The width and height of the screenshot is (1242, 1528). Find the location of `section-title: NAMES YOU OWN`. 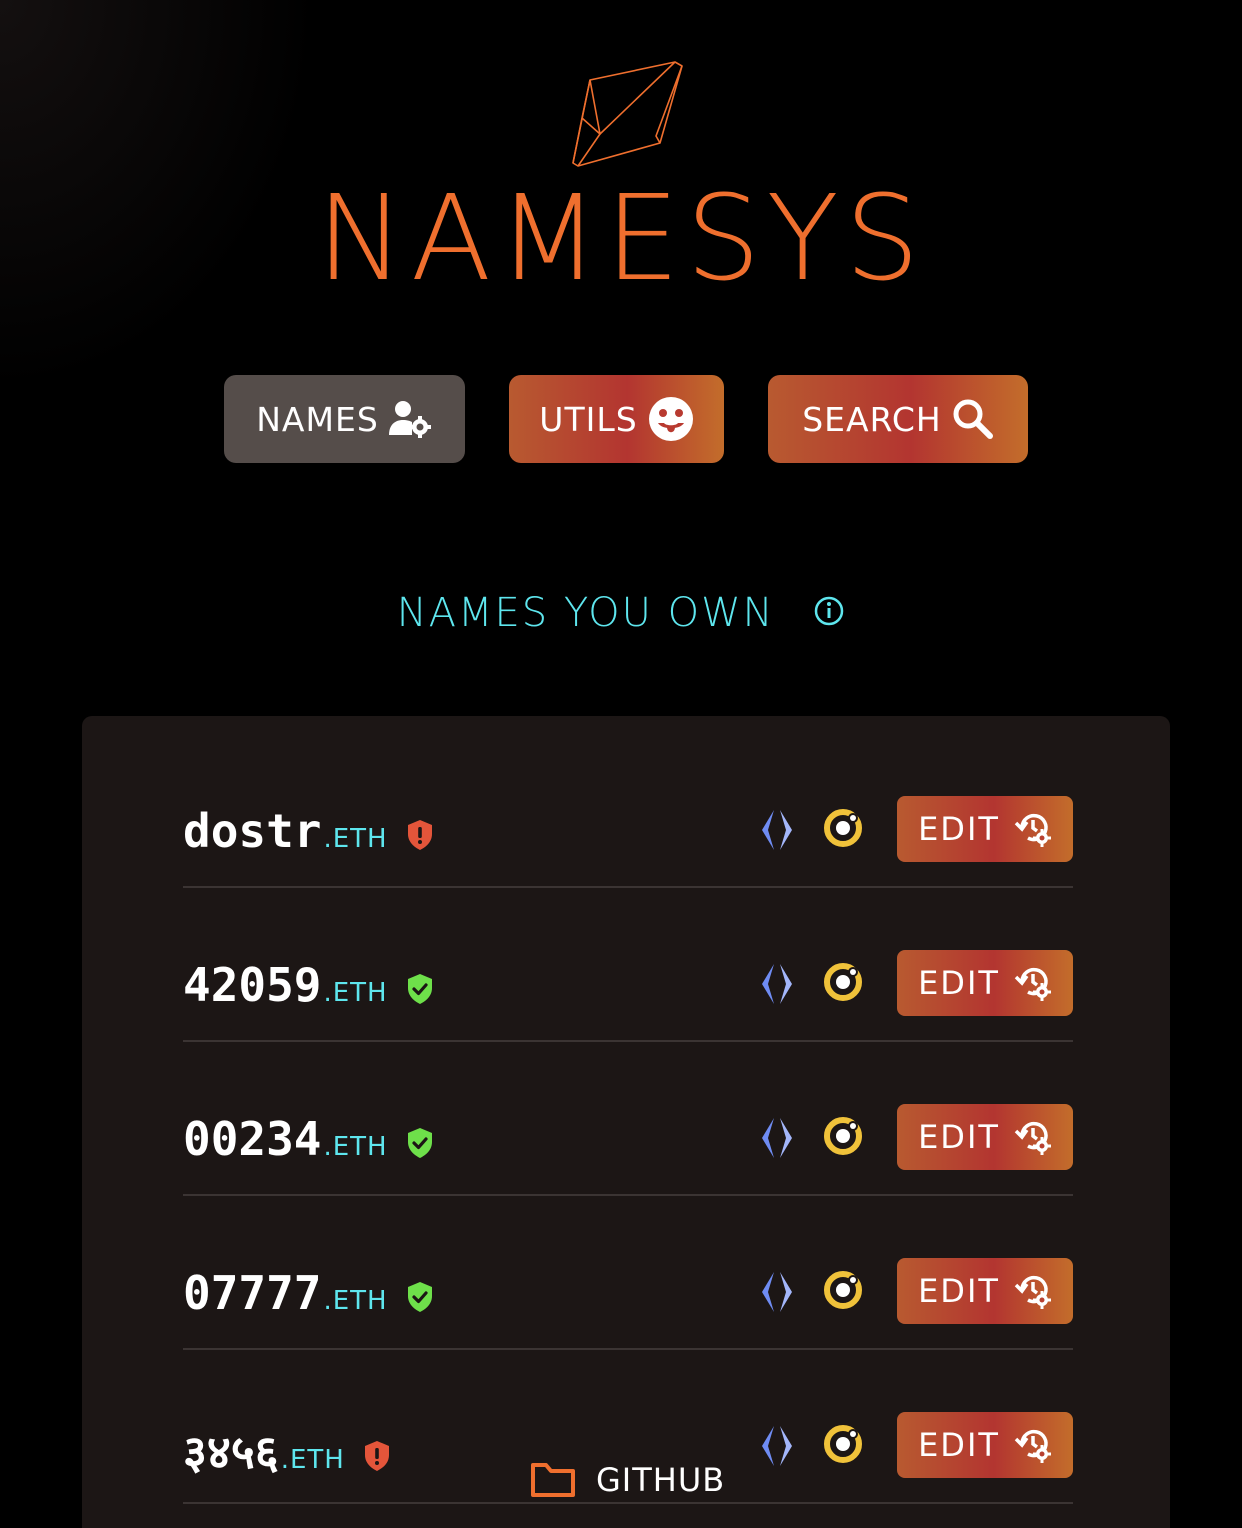

section-title: NAMES YOU OWN is located at coordinates (621, 613).